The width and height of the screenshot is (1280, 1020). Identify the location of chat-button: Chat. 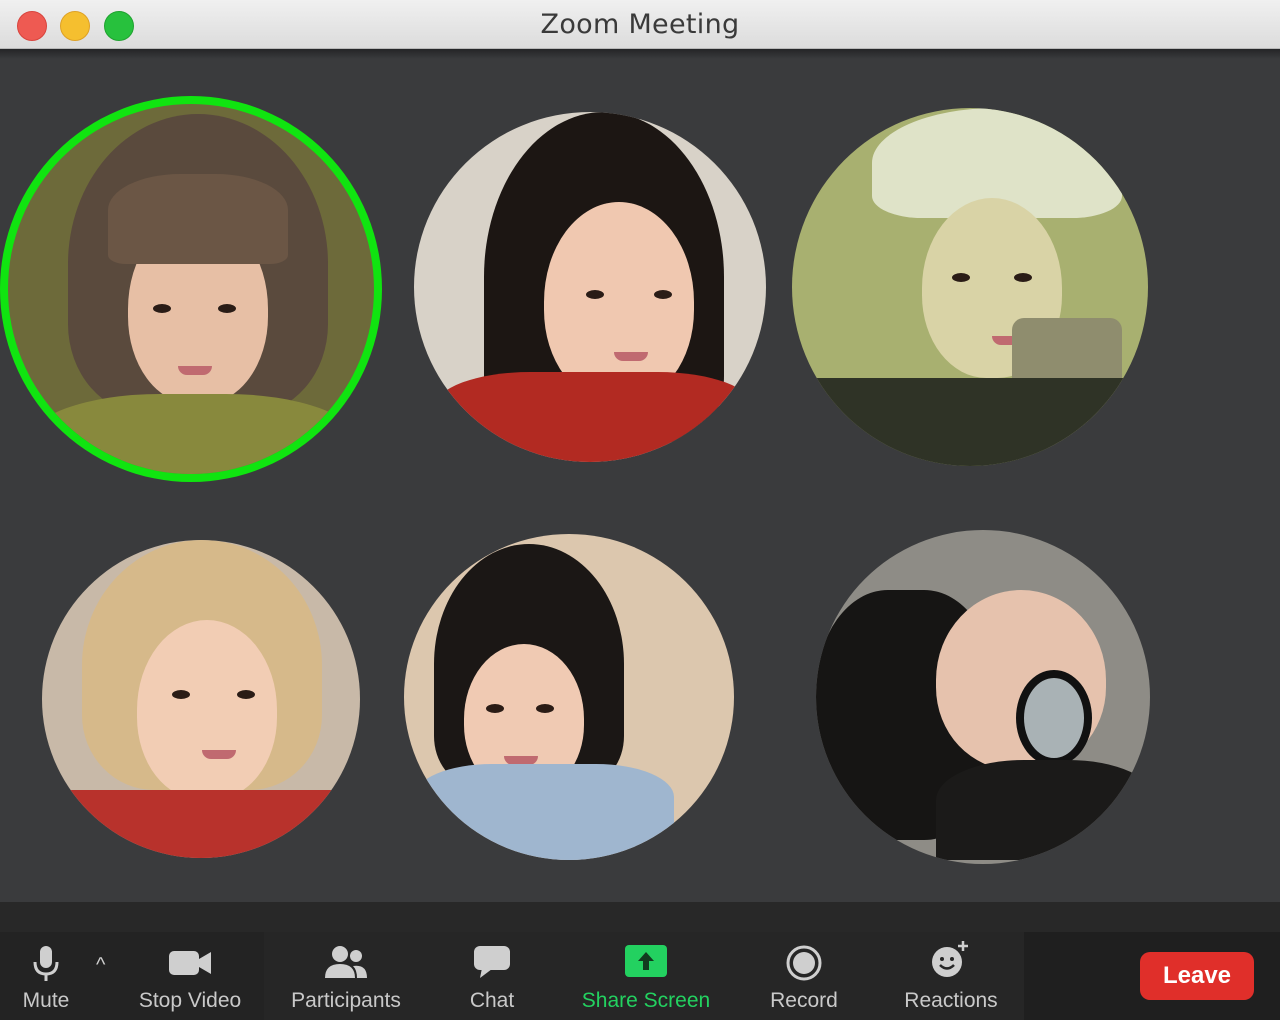
(492, 976).